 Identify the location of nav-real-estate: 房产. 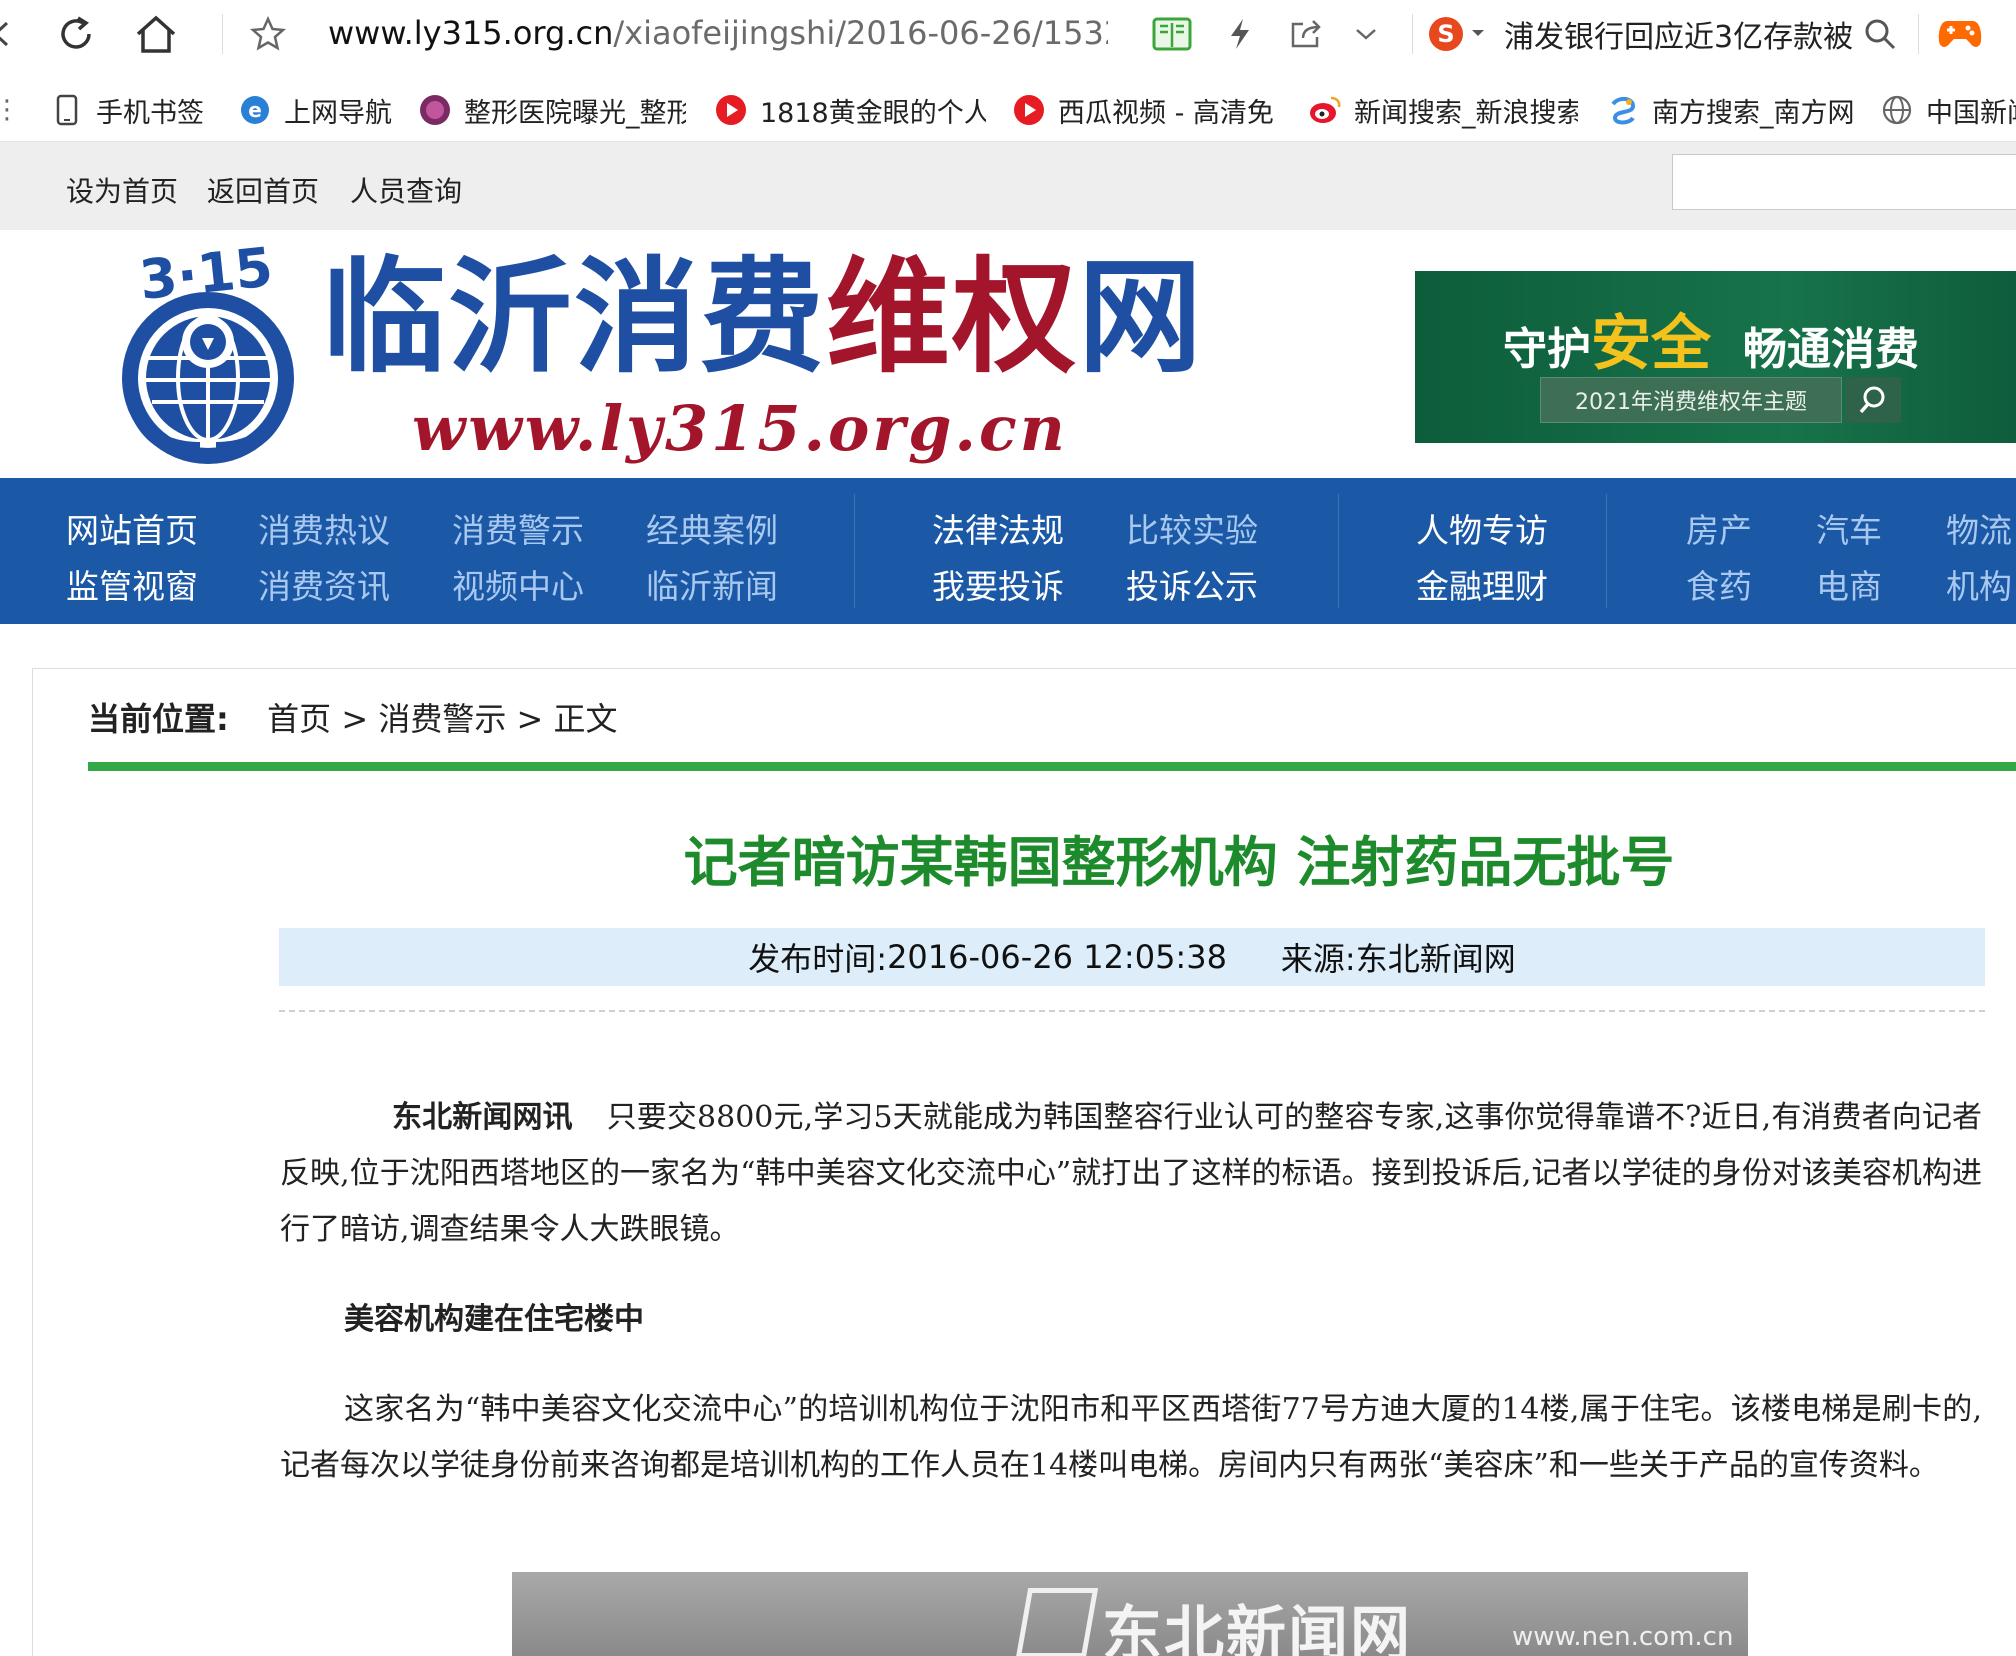
(1719, 528).